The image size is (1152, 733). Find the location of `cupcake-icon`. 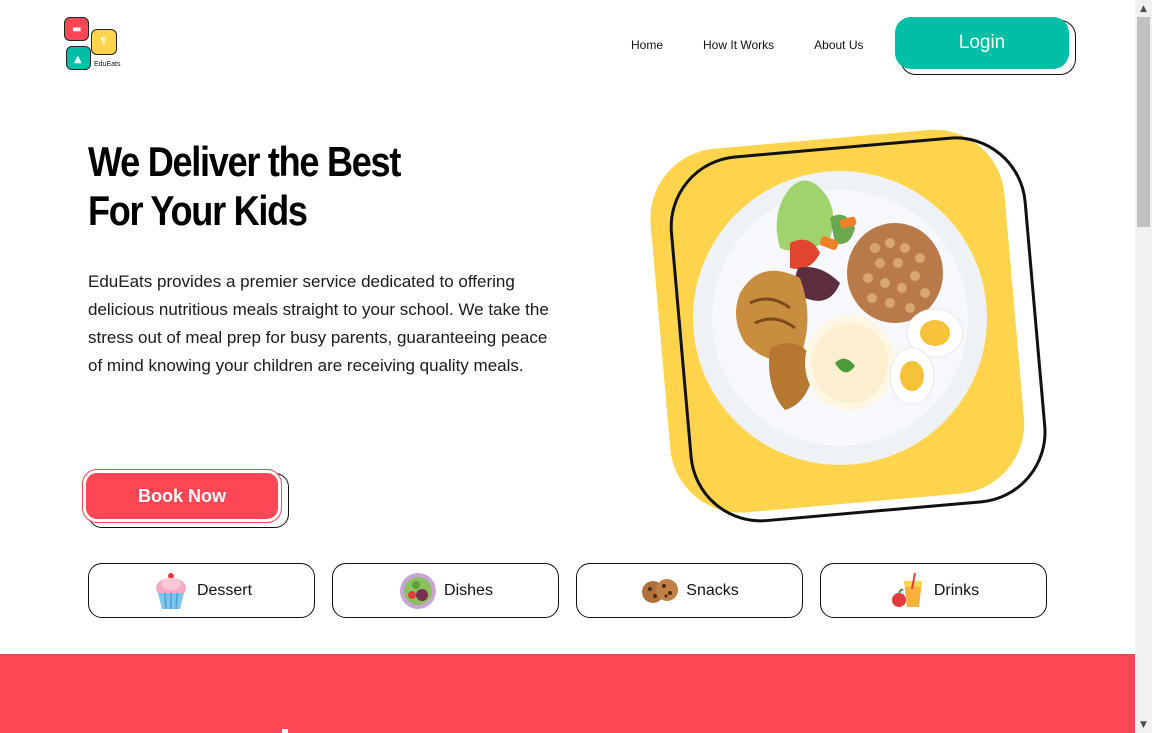

cupcake-icon is located at coordinates (170, 590).